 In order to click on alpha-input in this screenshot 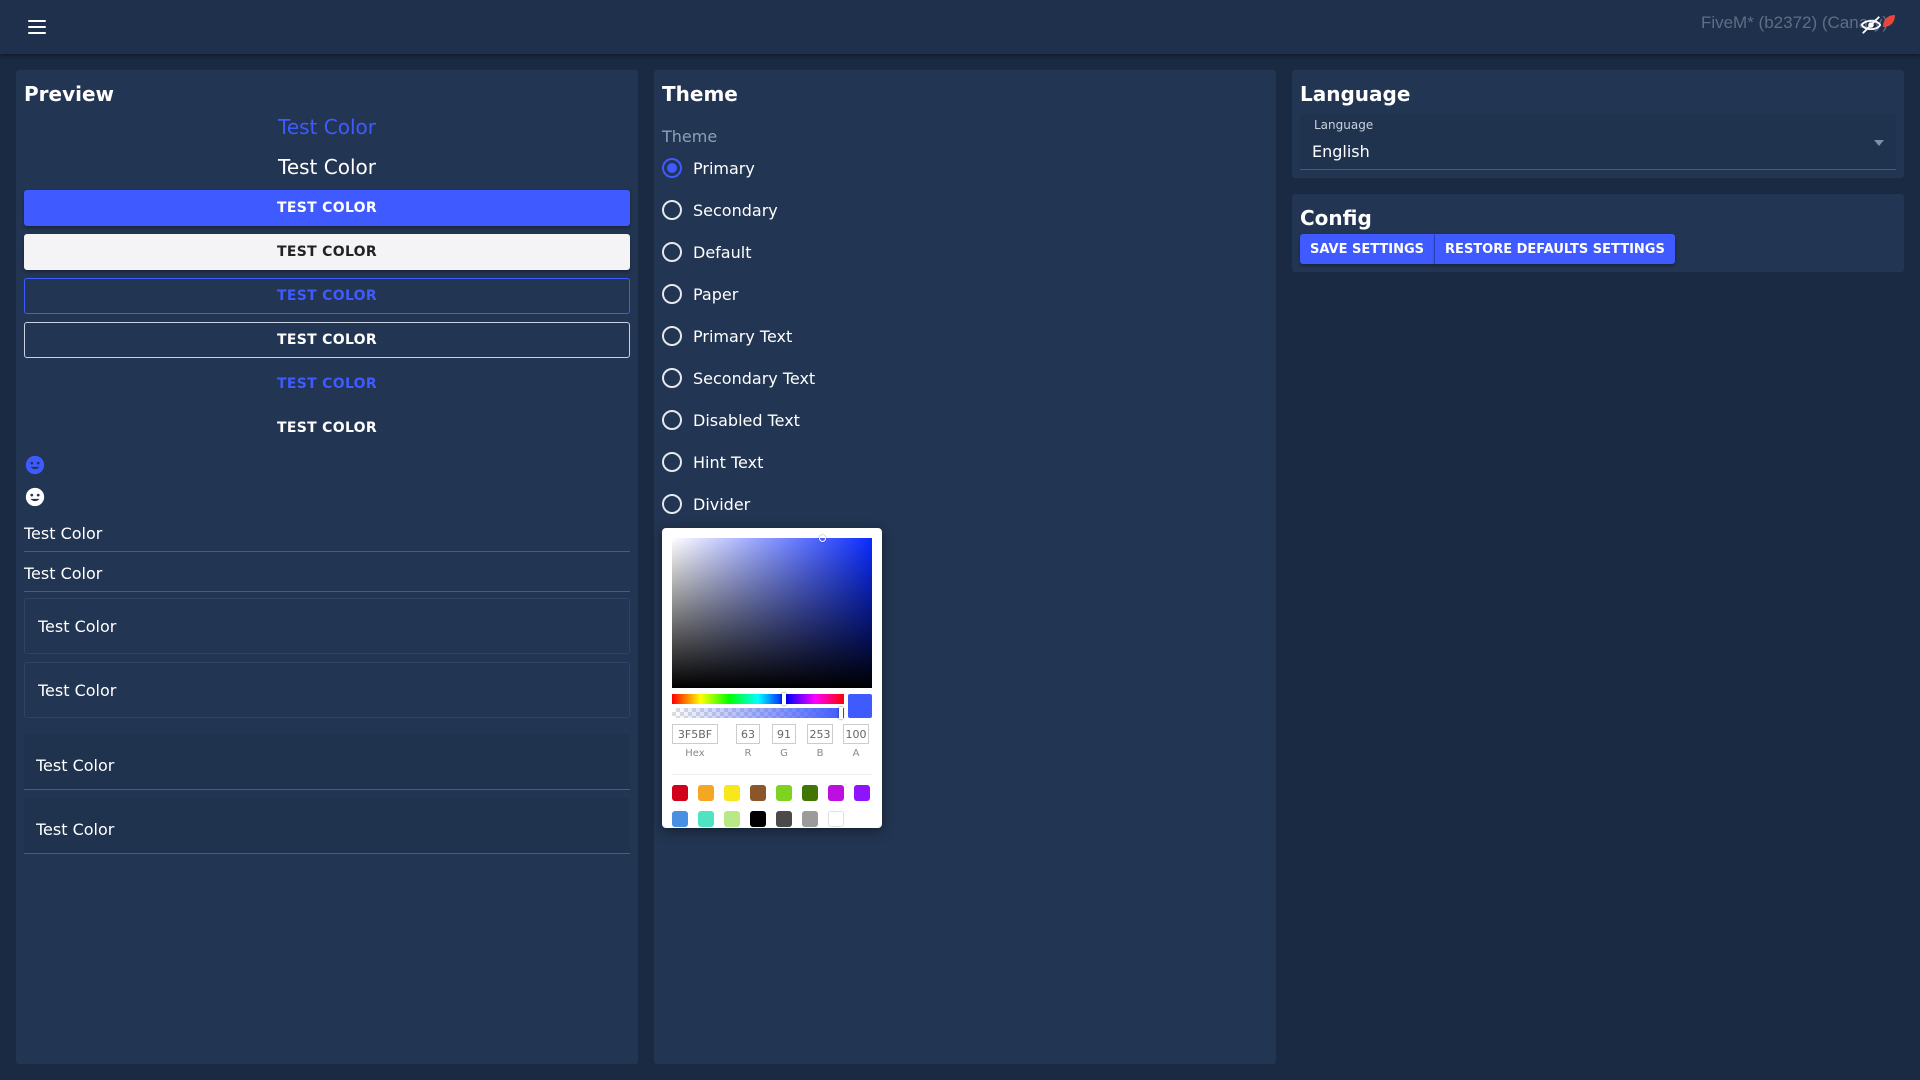, I will do `click(856, 734)`.